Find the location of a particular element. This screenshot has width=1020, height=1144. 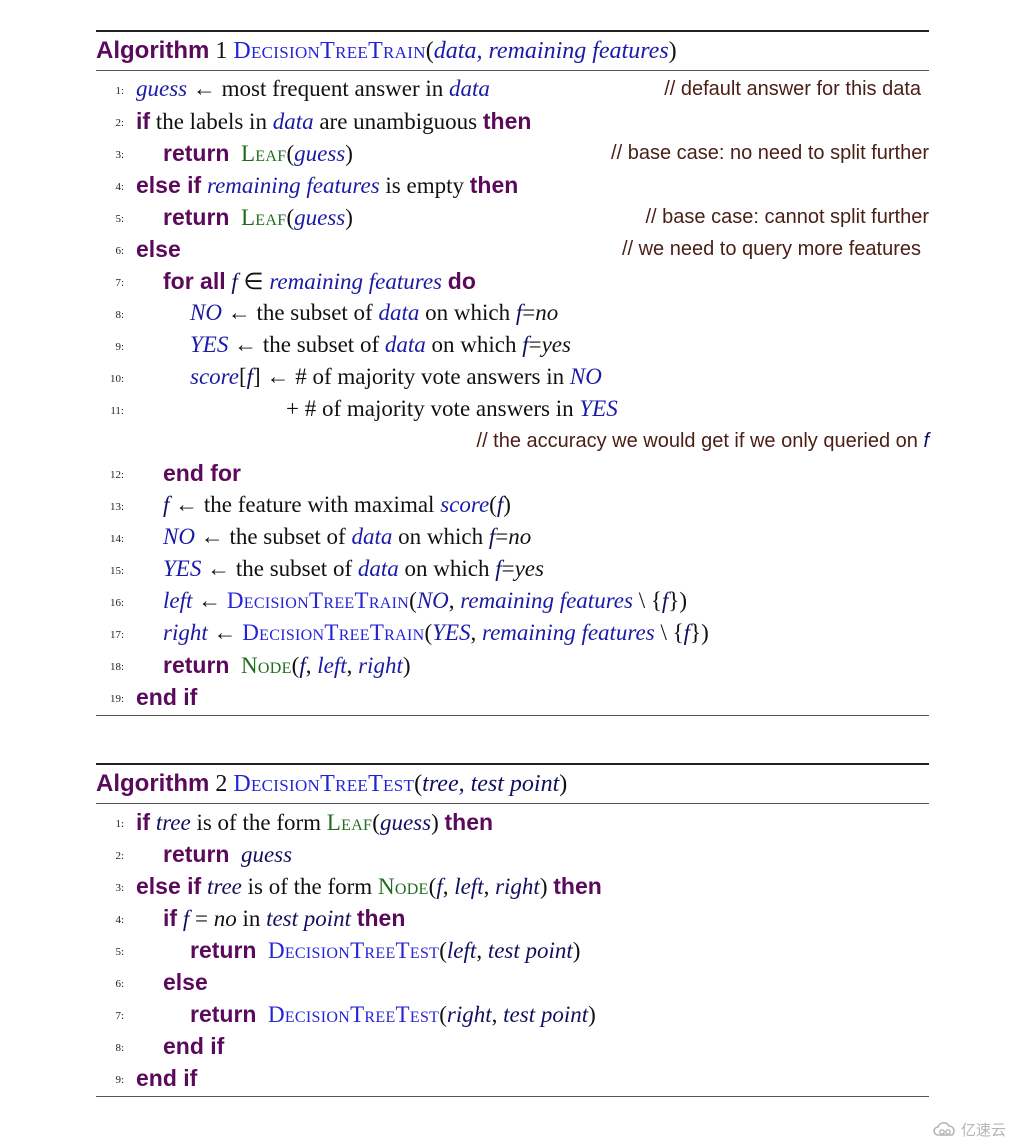

code: end for is located at coordinates (202, 473).